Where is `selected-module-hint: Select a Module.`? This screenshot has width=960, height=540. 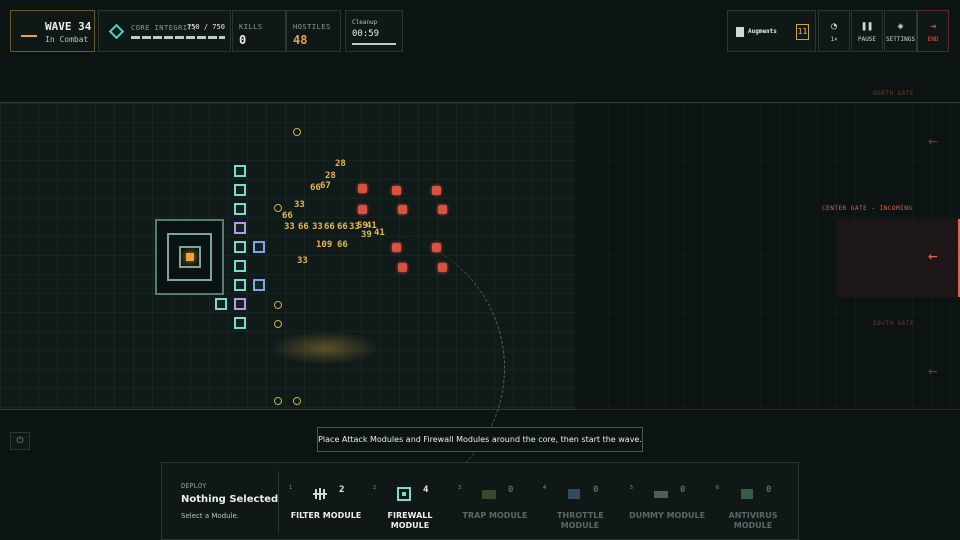 selected-module-hint: Select a Module. is located at coordinates (210, 516).